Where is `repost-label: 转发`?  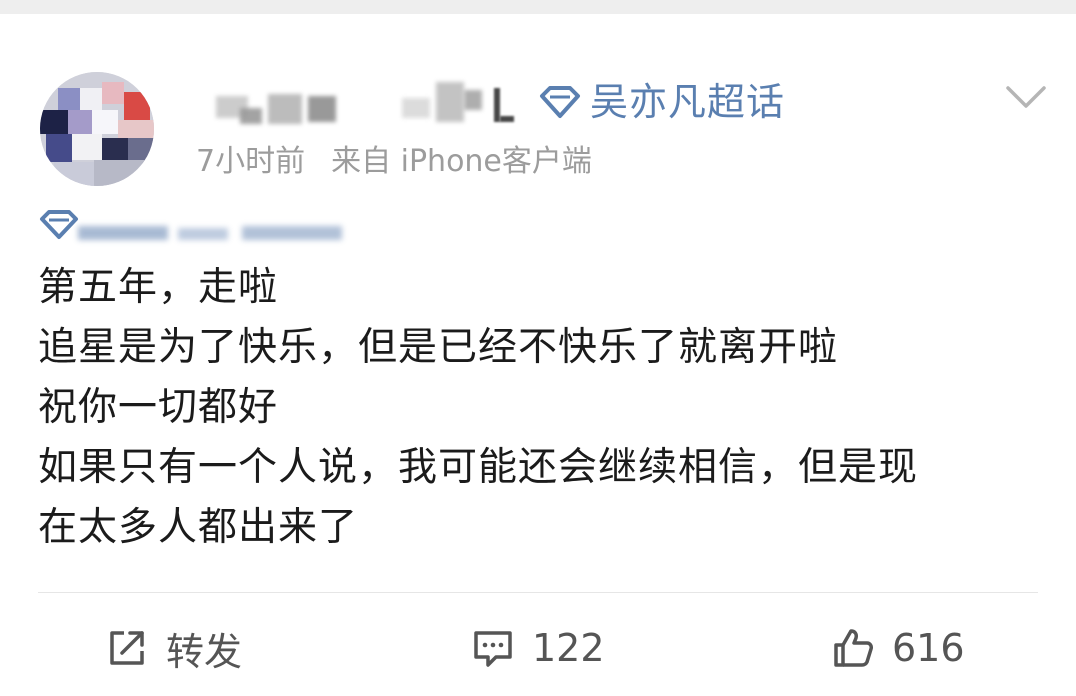 repost-label: 转发 is located at coordinates (204, 651).